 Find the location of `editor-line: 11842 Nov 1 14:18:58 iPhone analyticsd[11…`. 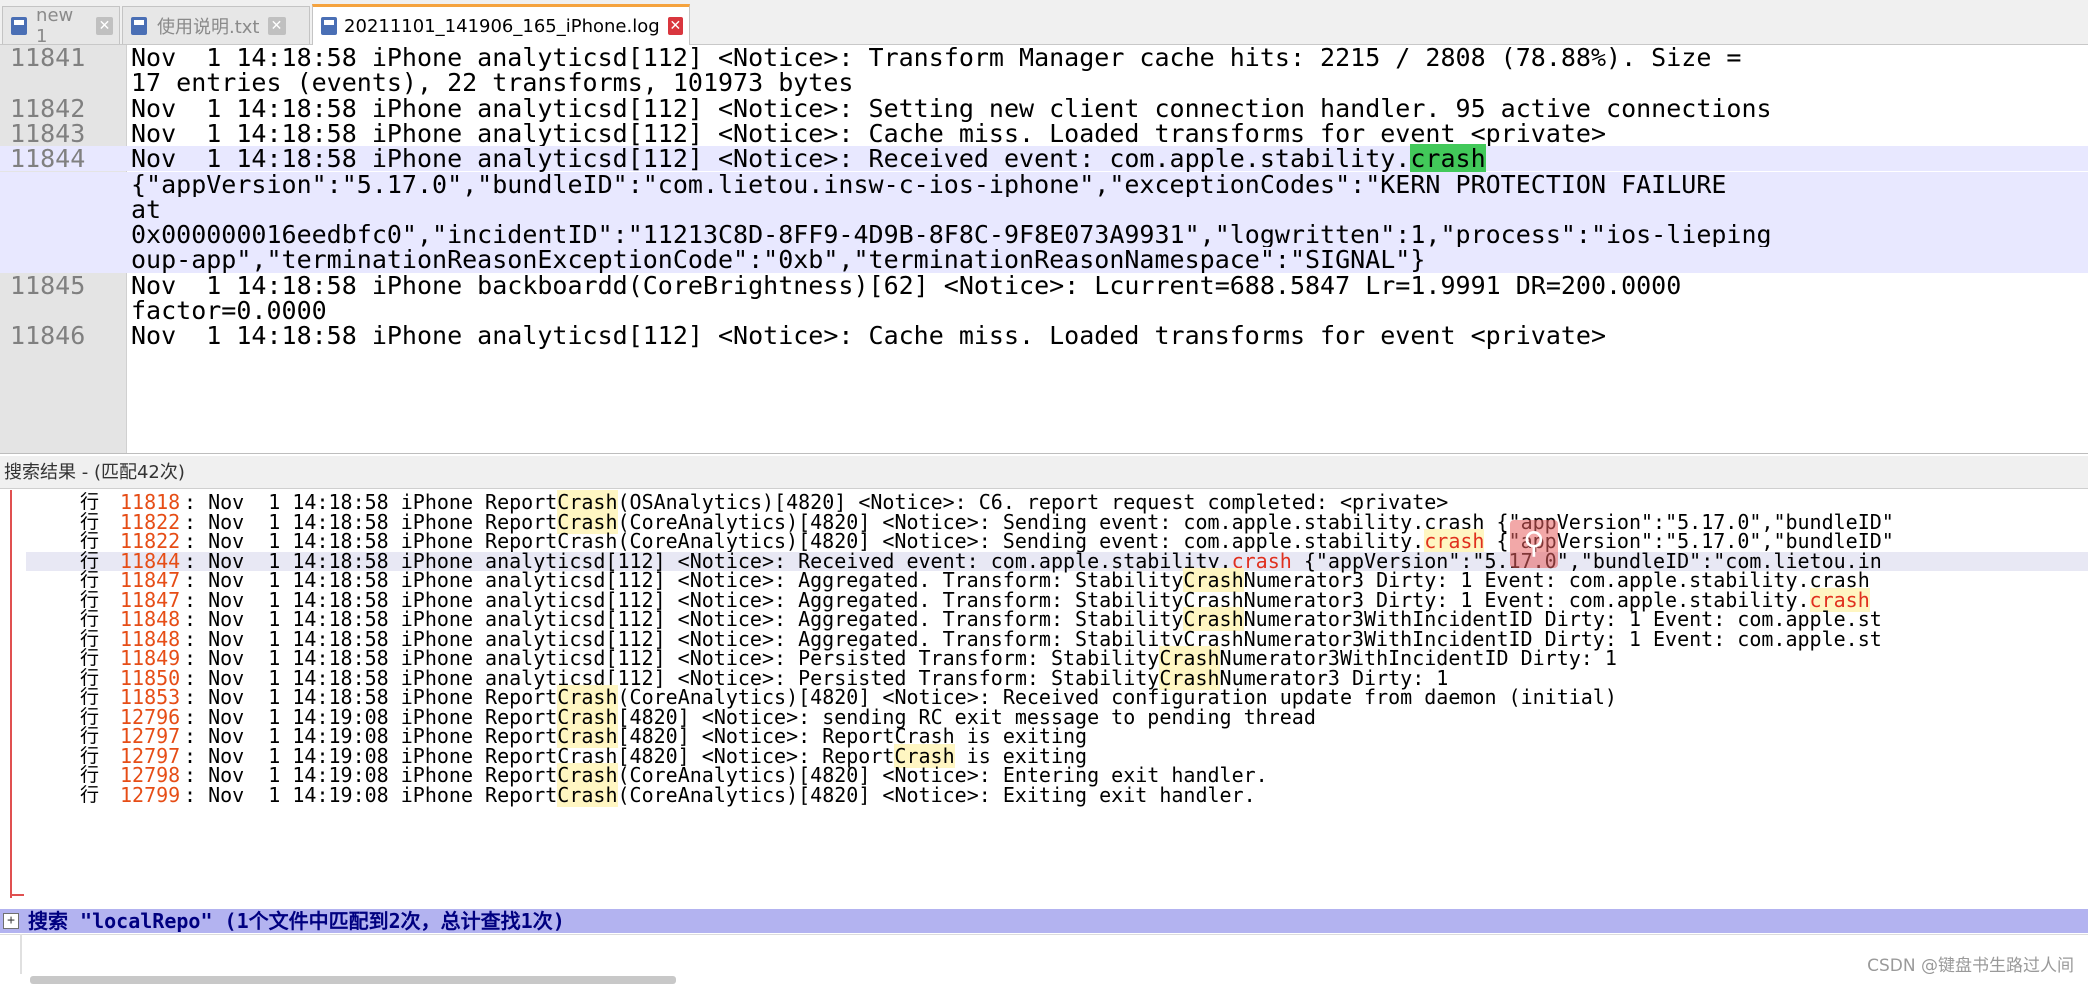

editor-line: 11842 Nov 1 14:18:58 iPhone analyticsd[11… is located at coordinates (1044, 108).